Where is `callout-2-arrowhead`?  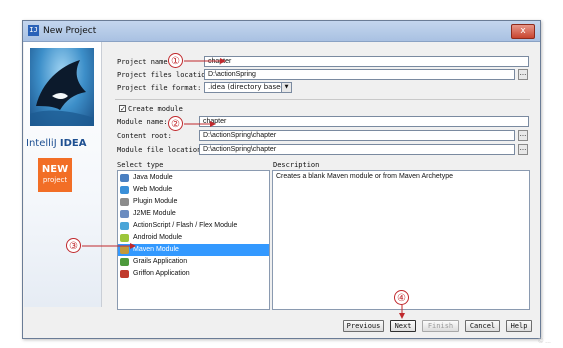
callout-2-arrowhead is located at coordinates (213, 124).